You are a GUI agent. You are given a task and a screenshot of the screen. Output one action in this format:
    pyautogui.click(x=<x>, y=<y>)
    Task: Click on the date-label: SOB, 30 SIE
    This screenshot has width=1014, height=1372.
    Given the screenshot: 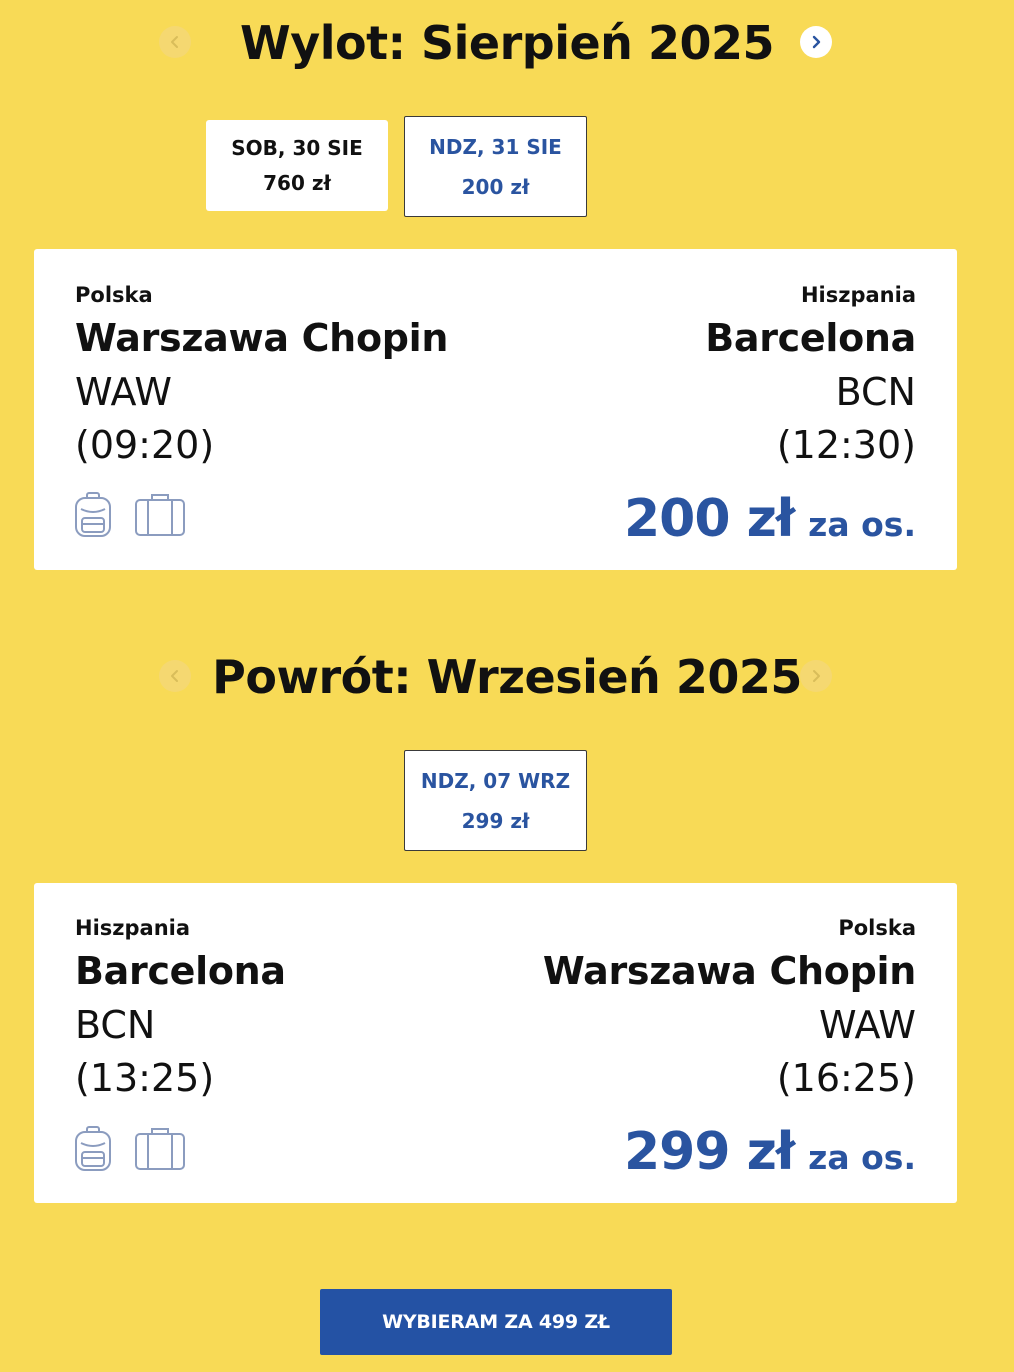 What is the action you would take?
    pyautogui.click(x=297, y=148)
    